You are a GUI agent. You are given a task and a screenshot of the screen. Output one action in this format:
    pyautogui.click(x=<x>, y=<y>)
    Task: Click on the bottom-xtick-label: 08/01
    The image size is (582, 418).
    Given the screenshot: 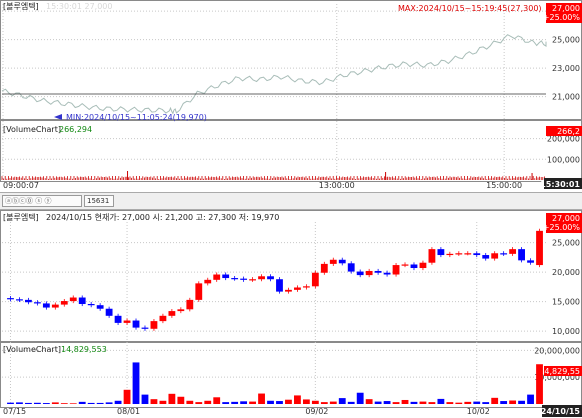 What is the action you would take?
    pyautogui.click(x=128, y=411)
    